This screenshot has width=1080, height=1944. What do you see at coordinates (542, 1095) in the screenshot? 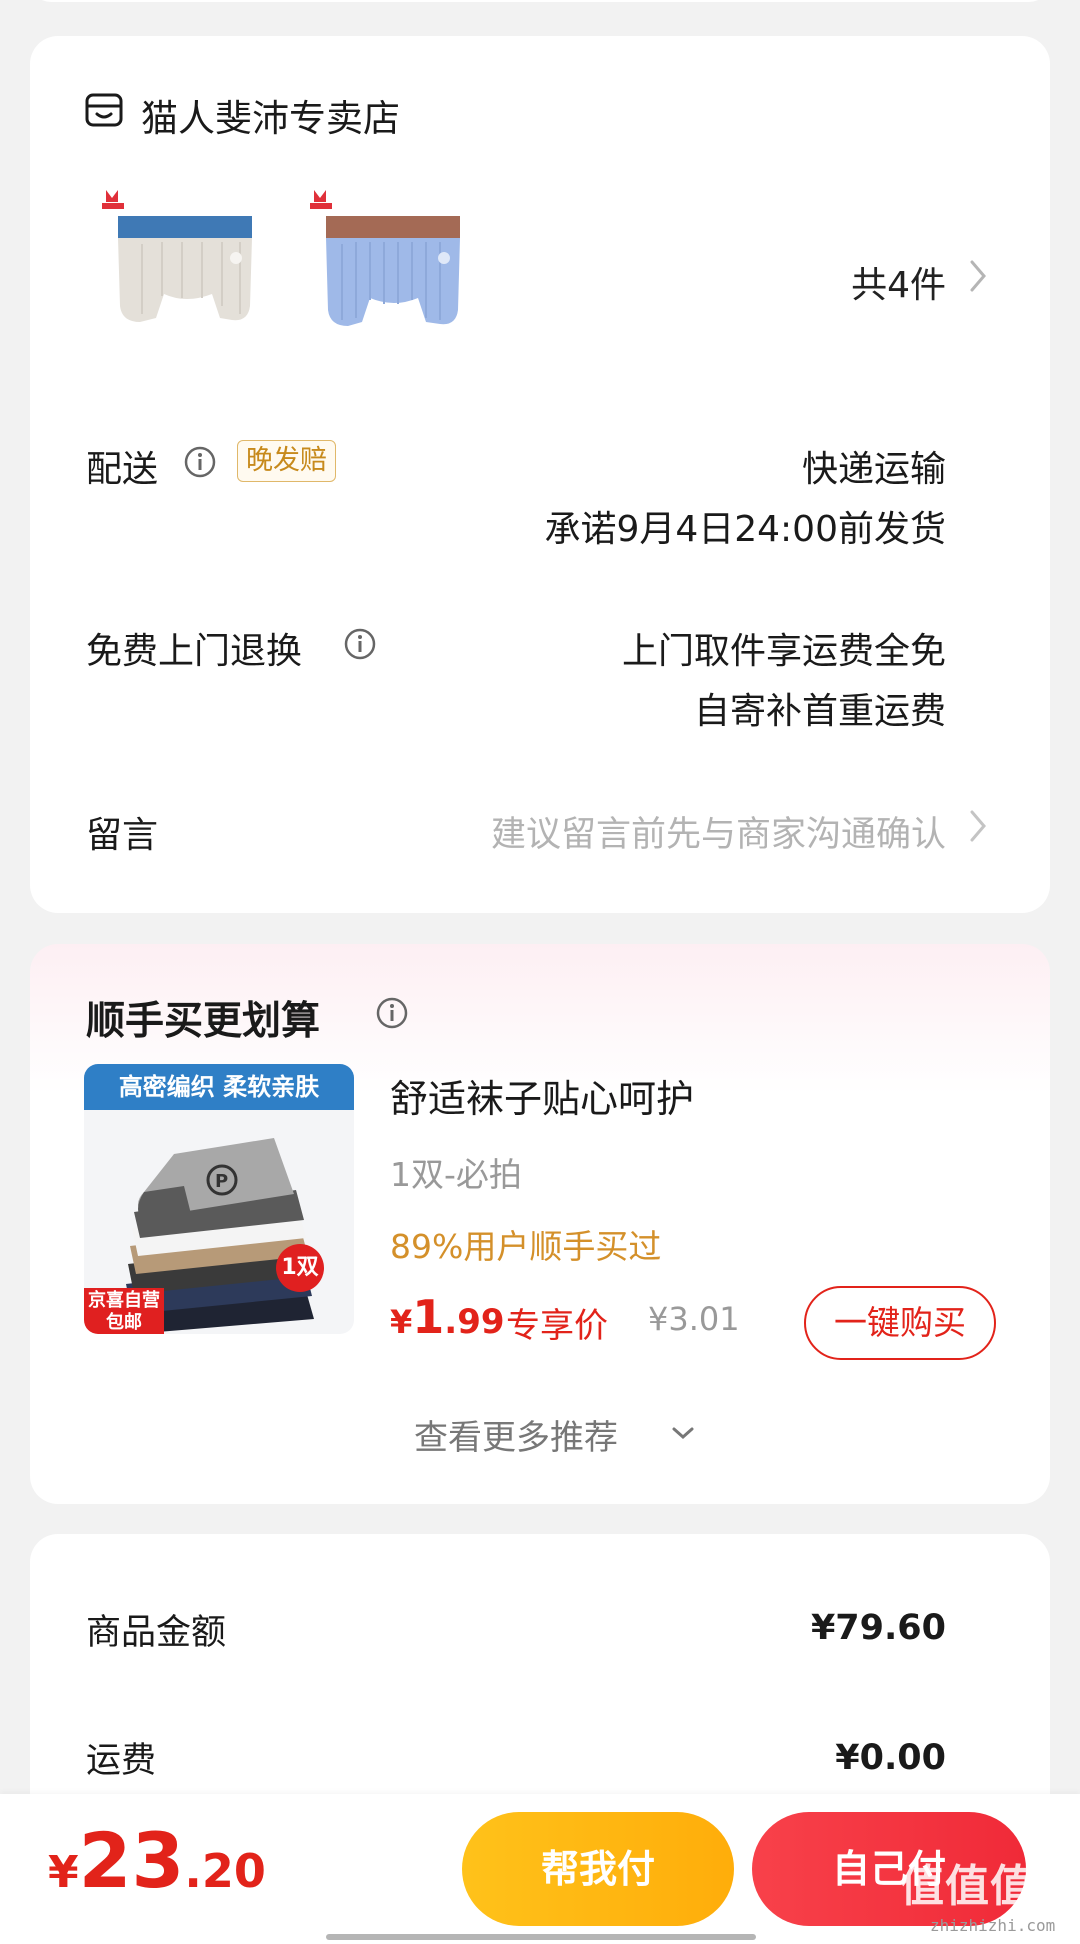
I see `recommendation-product-name: 舒适袜子贴心呵护` at bounding box center [542, 1095].